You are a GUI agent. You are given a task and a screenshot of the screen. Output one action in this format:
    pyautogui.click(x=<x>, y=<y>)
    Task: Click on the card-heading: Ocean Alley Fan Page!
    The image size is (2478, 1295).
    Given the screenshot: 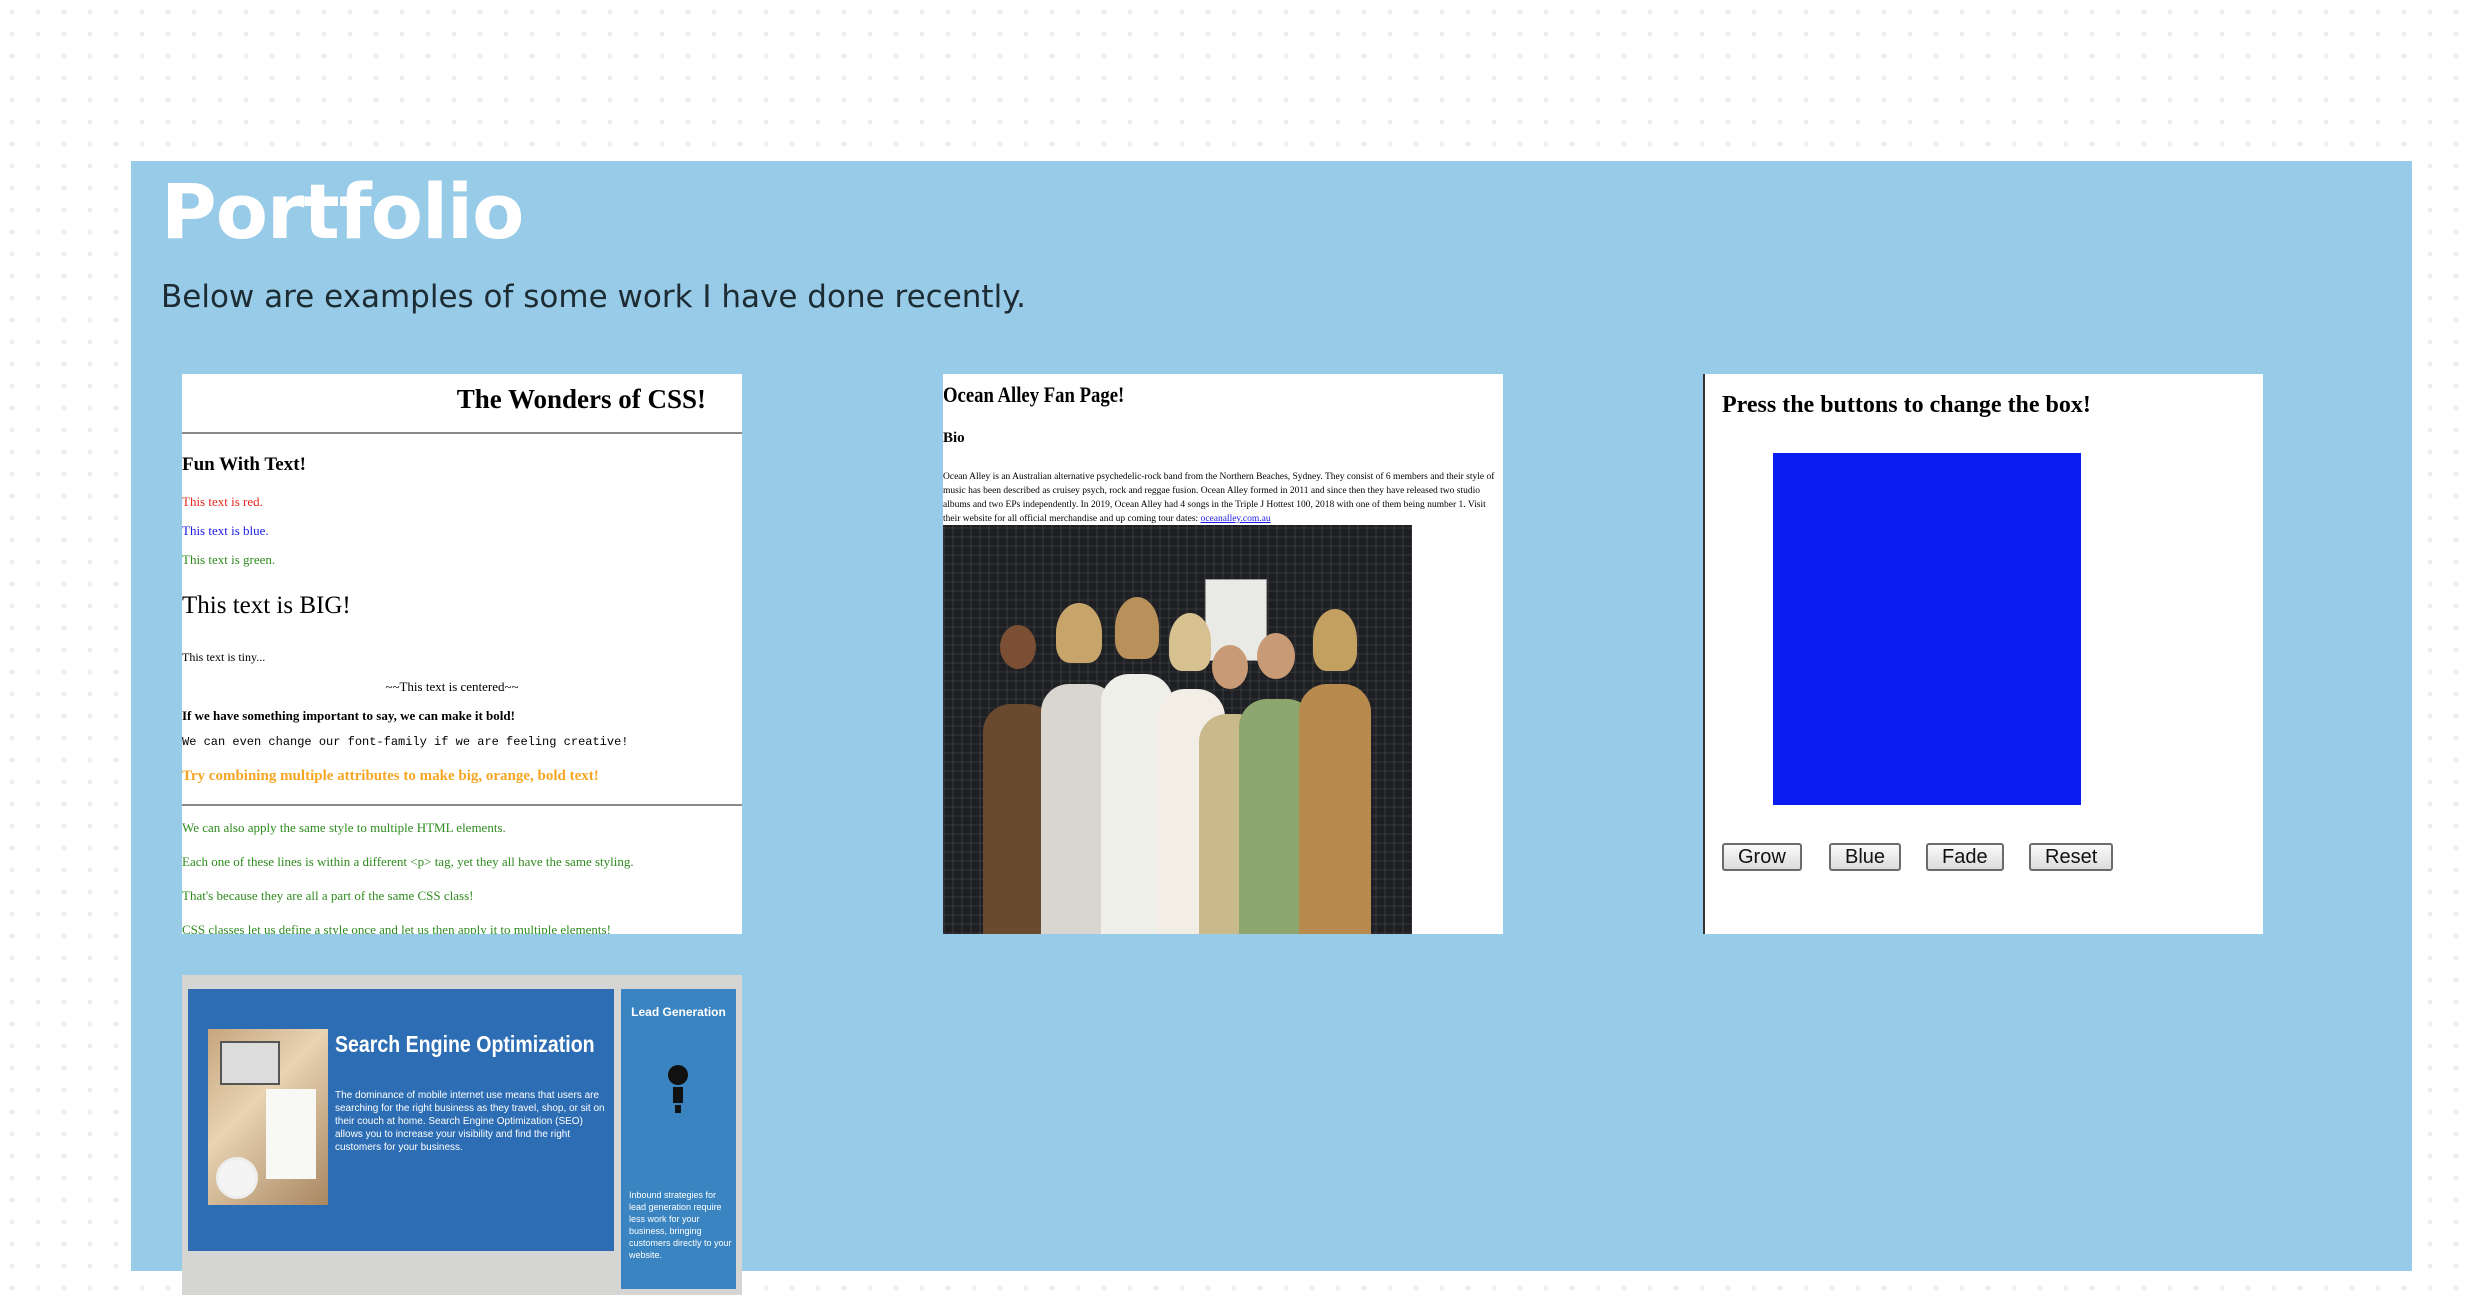 What is the action you would take?
    pyautogui.click(x=1034, y=394)
    